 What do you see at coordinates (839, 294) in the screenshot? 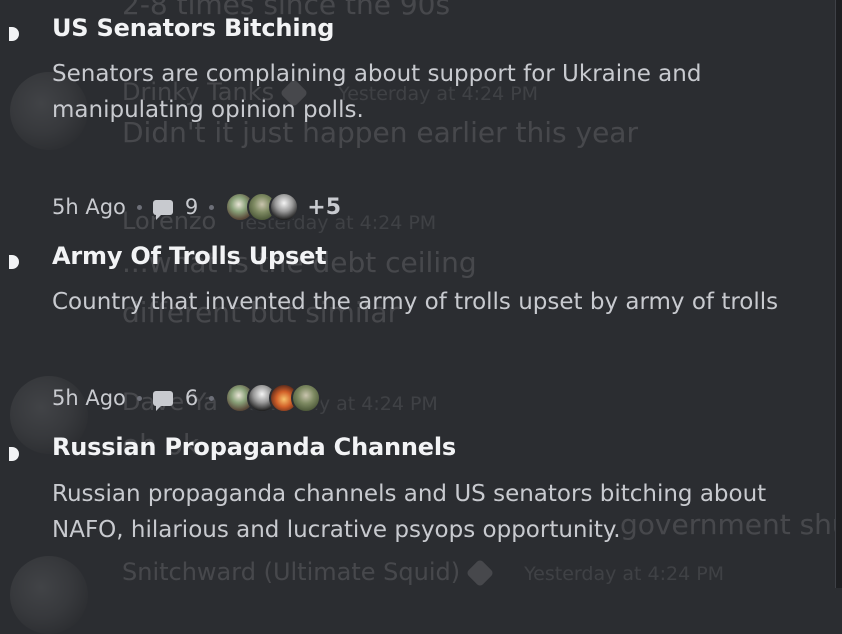
I see `scrollbar` at bounding box center [839, 294].